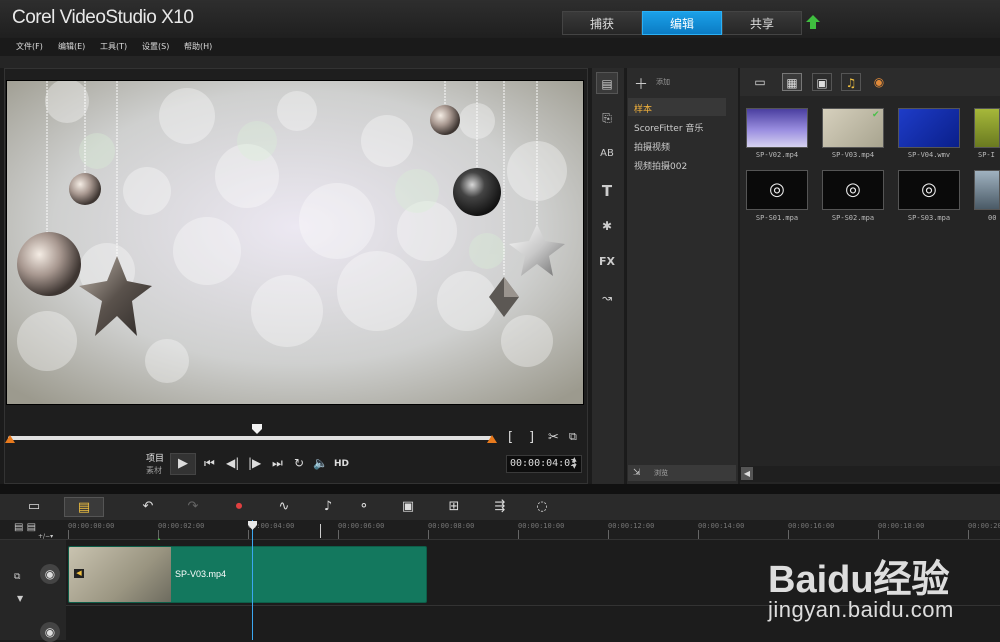  Describe the element at coordinates (79, 573) in the screenshot. I see `audio-icon: ◀` at that location.